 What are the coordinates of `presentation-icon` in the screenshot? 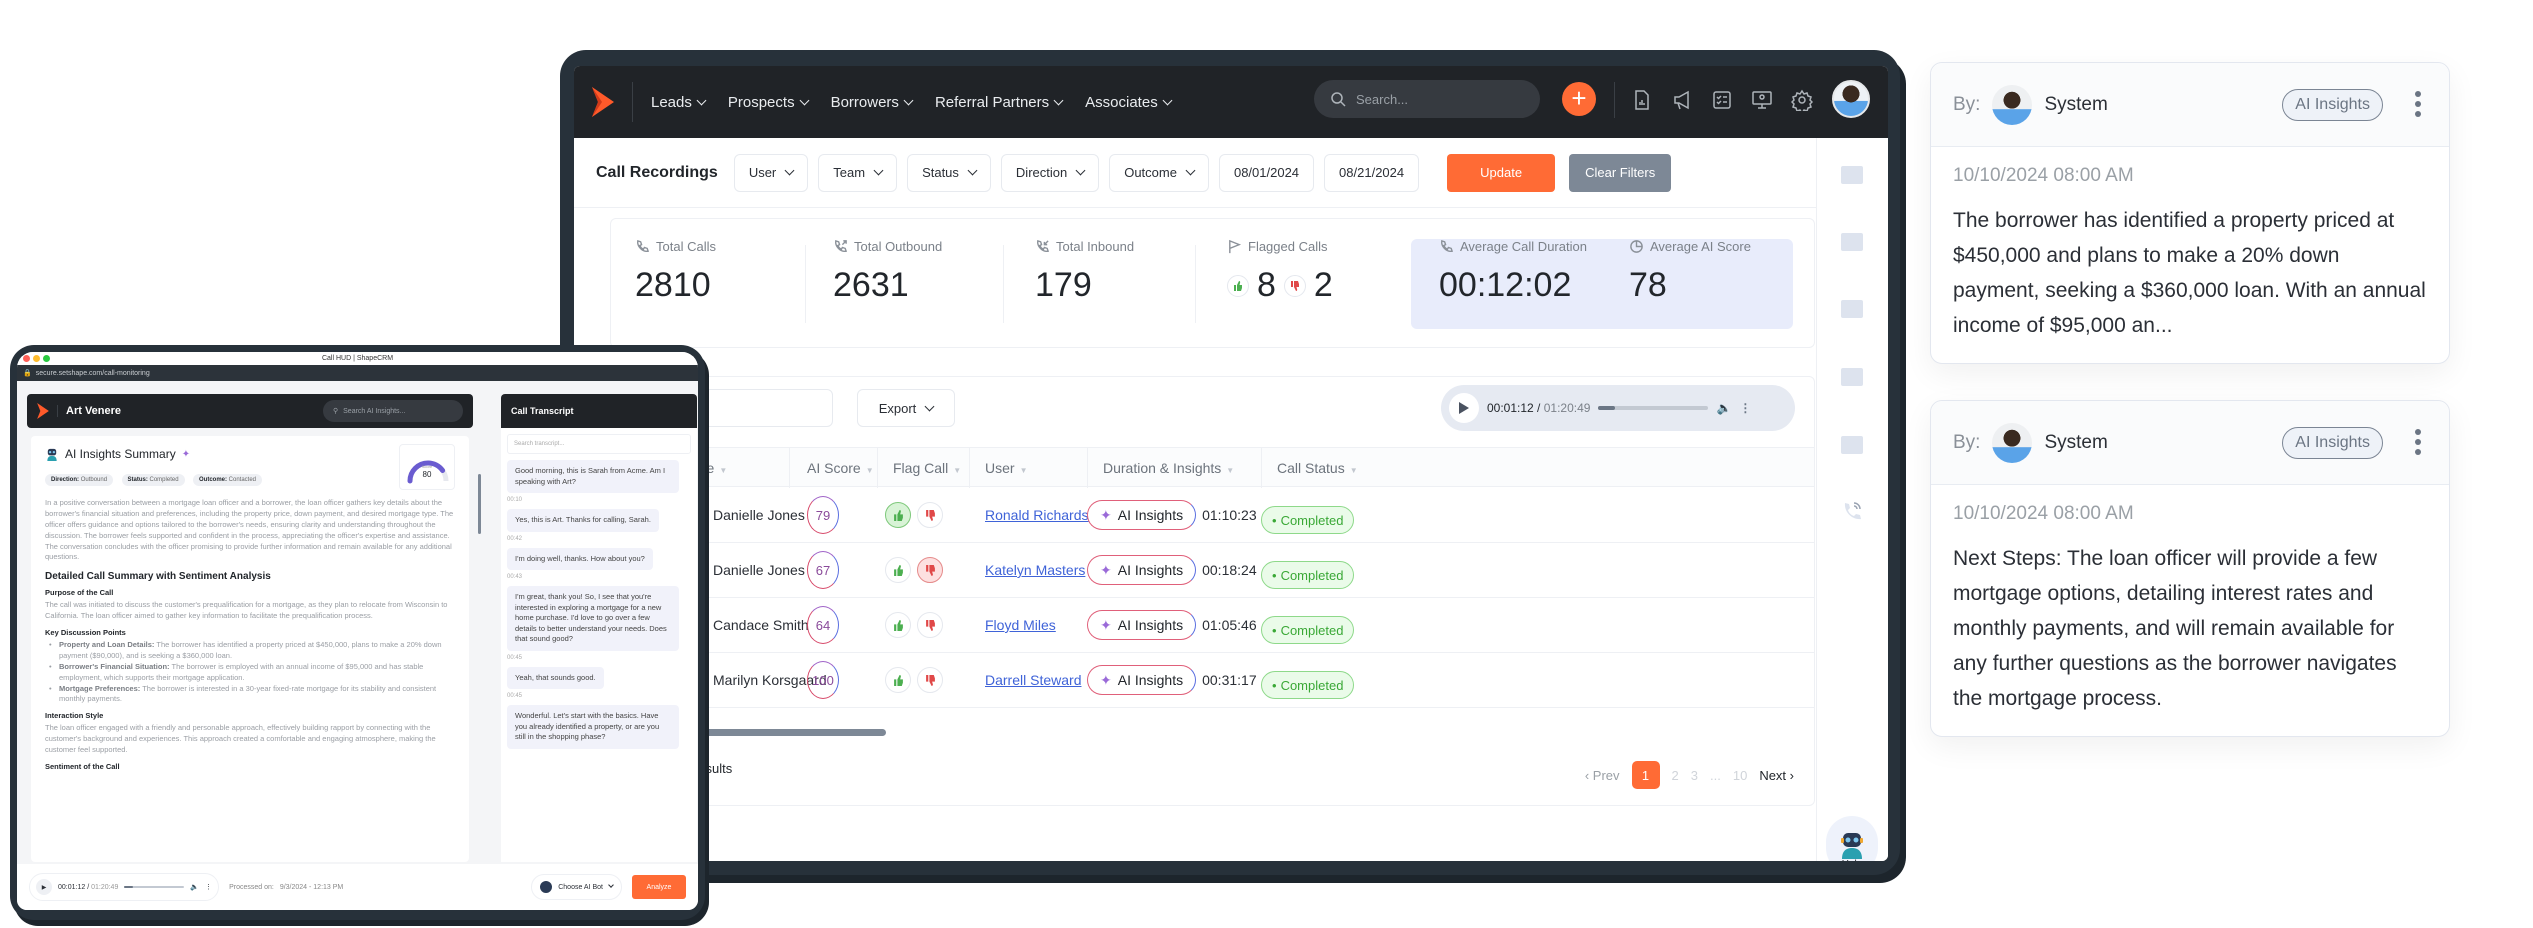 It's located at (1762, 100).